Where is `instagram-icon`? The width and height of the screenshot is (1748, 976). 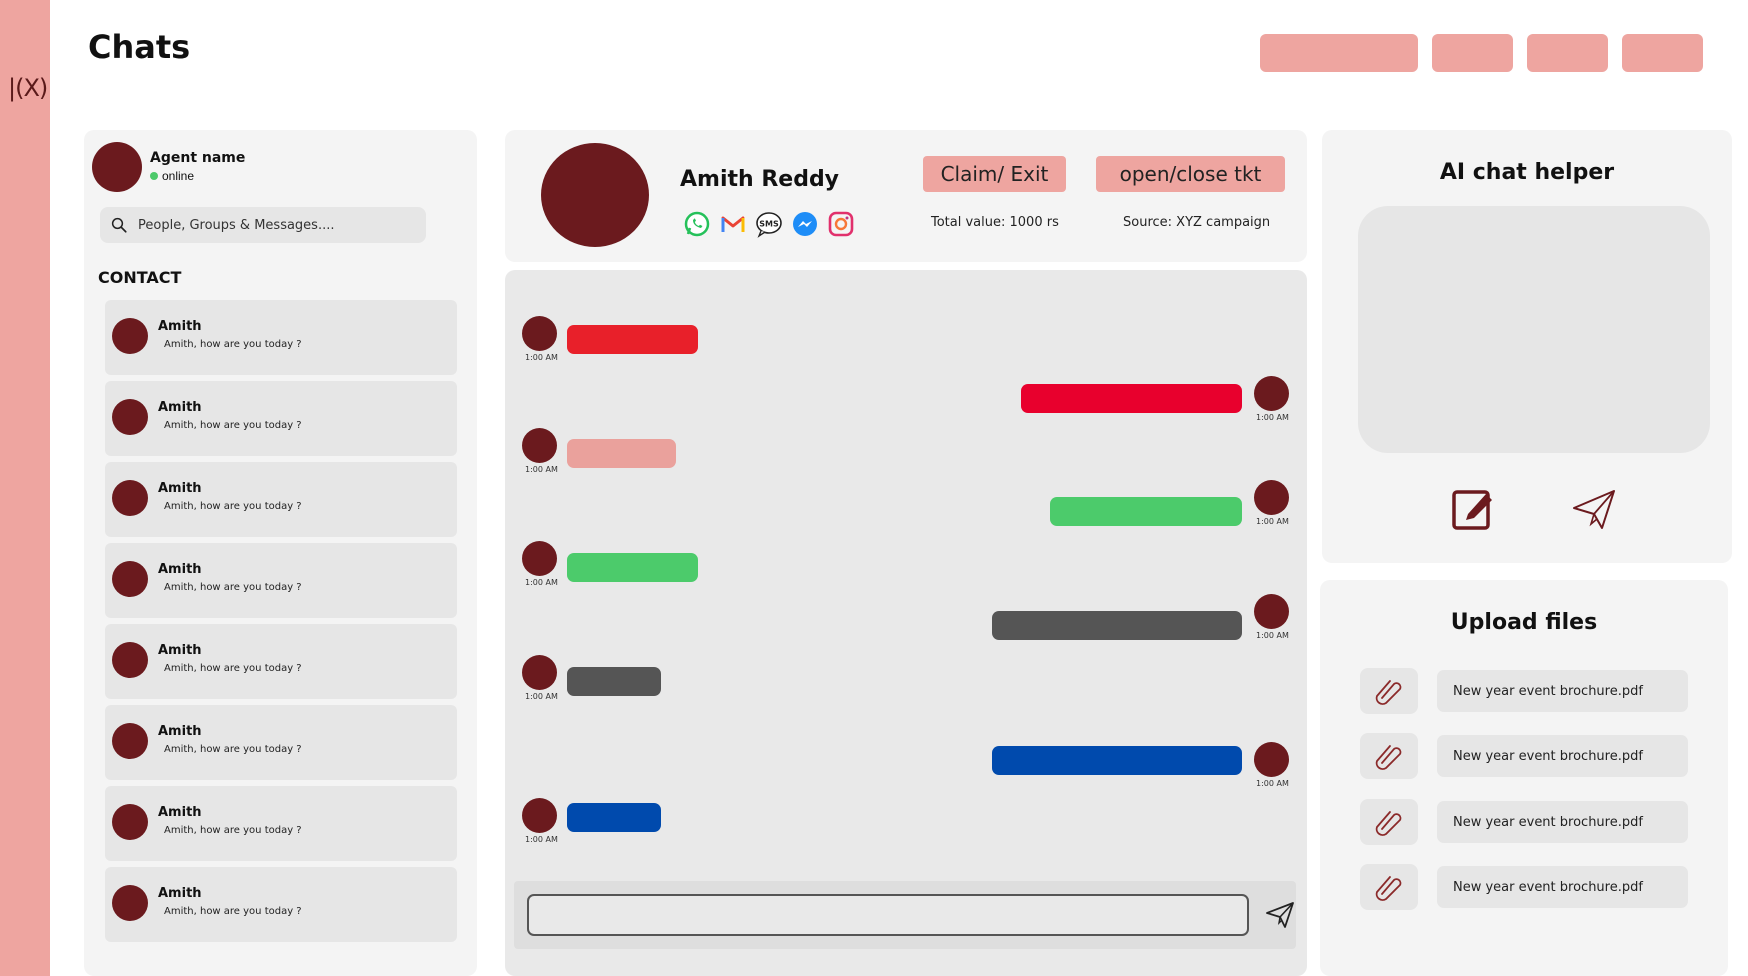
instagram-icon is located at coordinates (841, 224).